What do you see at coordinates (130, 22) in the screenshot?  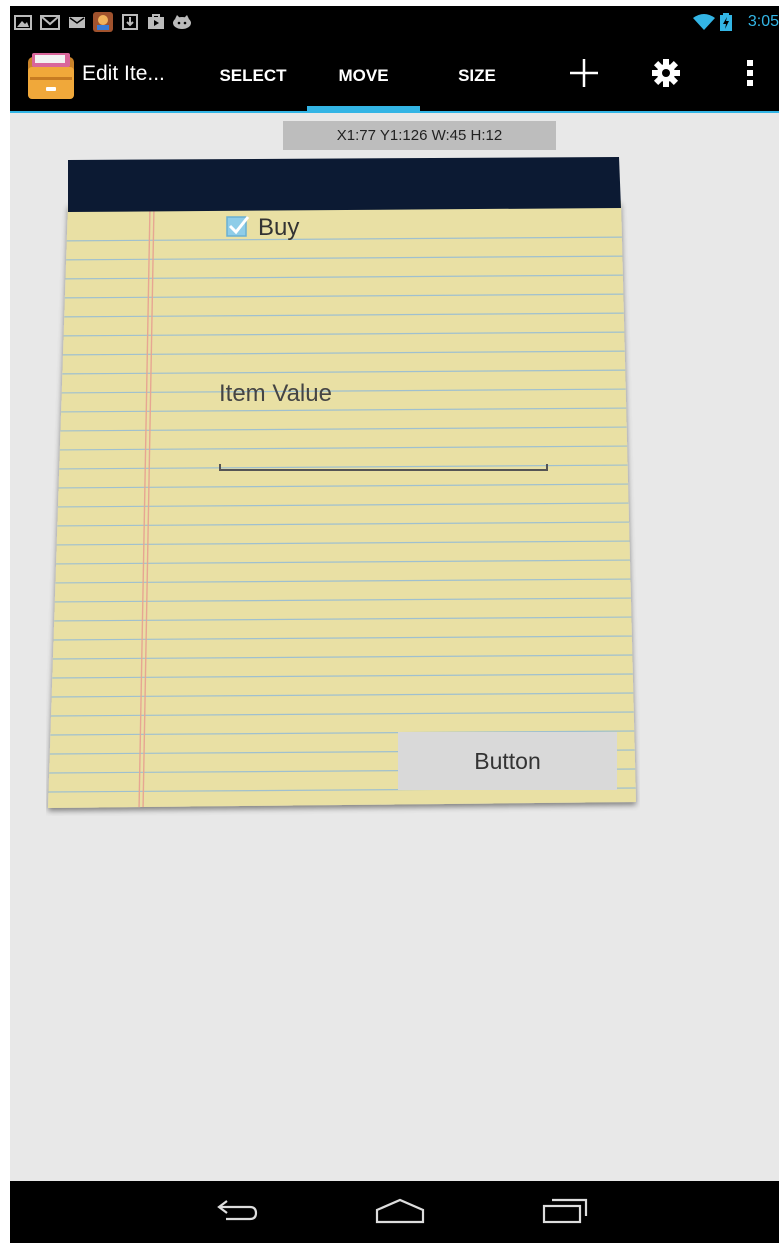 I see `download-icon` at bounding box center [130, 22].